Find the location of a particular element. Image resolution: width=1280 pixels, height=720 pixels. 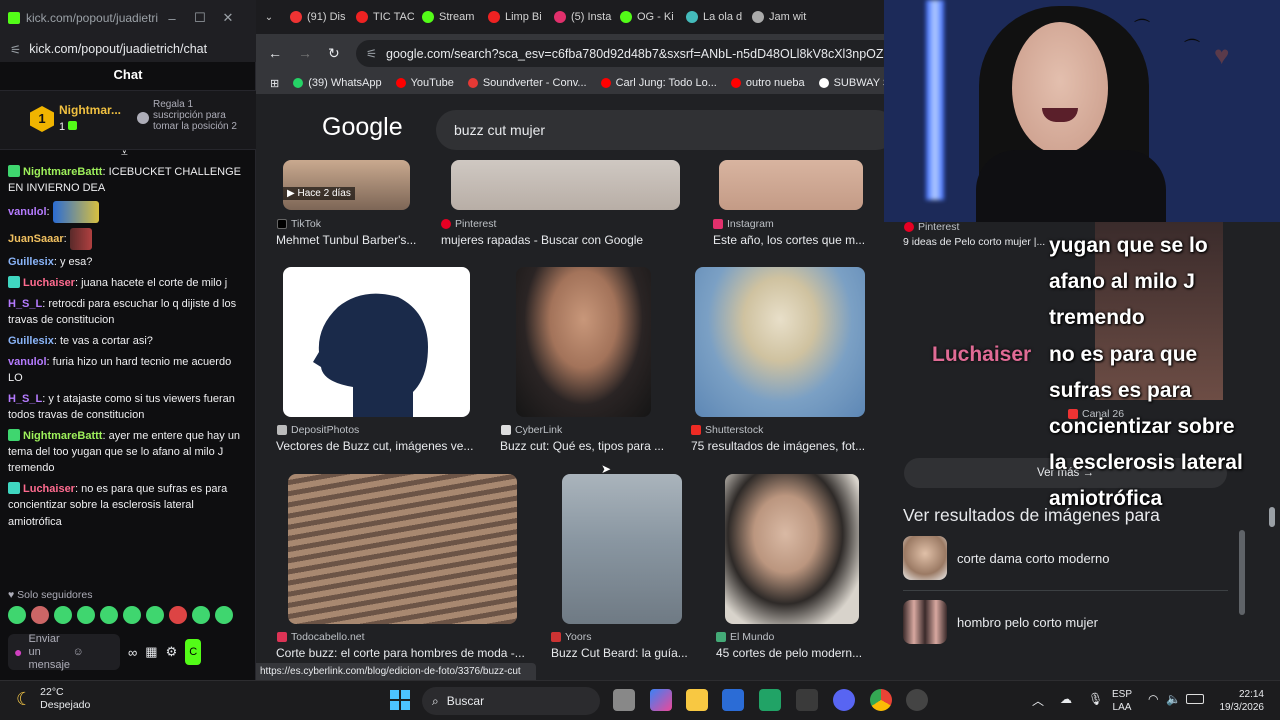

browser-tab: OG - Ki is located at coordinates (645, 17).